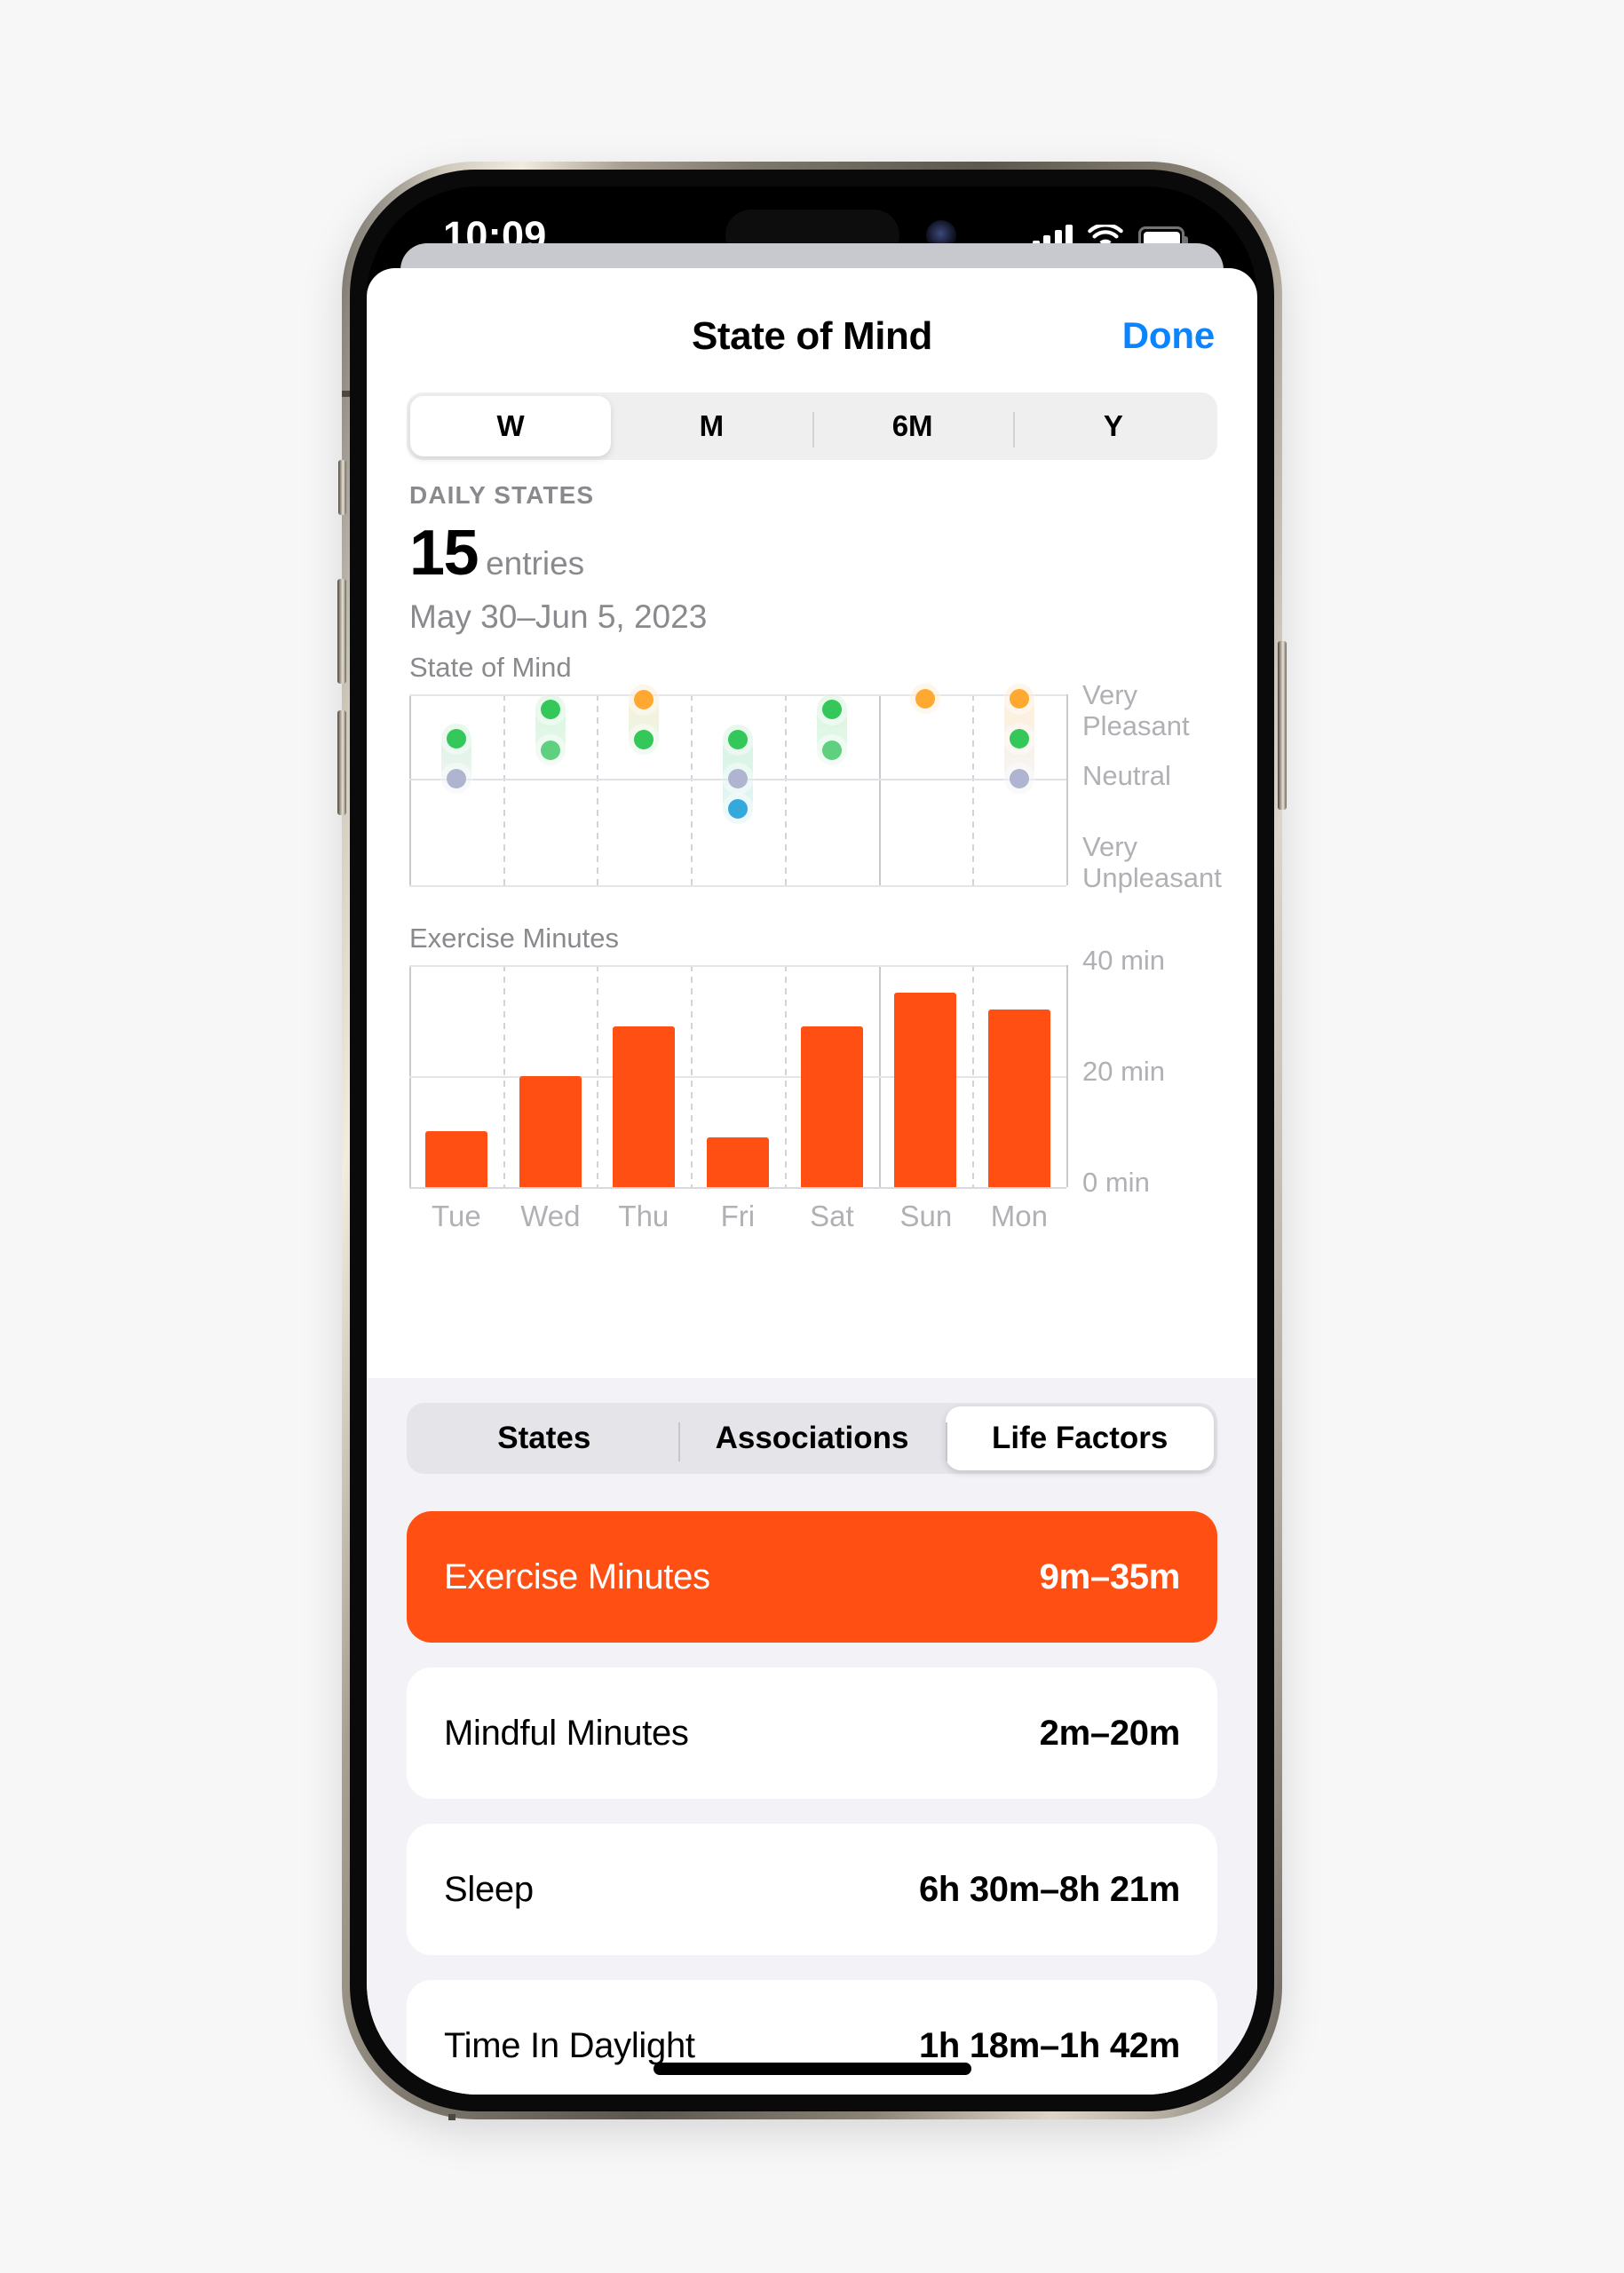 This screenshot has height=2273, width=1624. I want to click on range-tab-label: M, so click(712, 426).